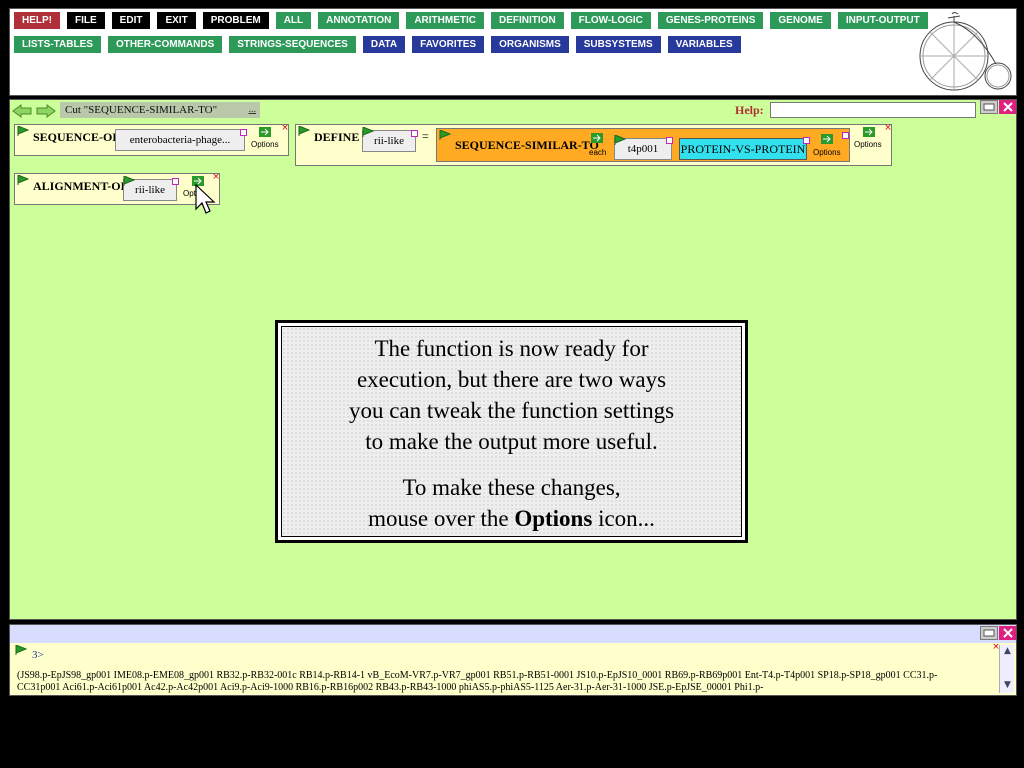 The width and height of the screenshot is (1024, 768). Describe the element at coordinates (176, 20) in the screenshot. I see `menu-button-exit: EXIT` at that location.